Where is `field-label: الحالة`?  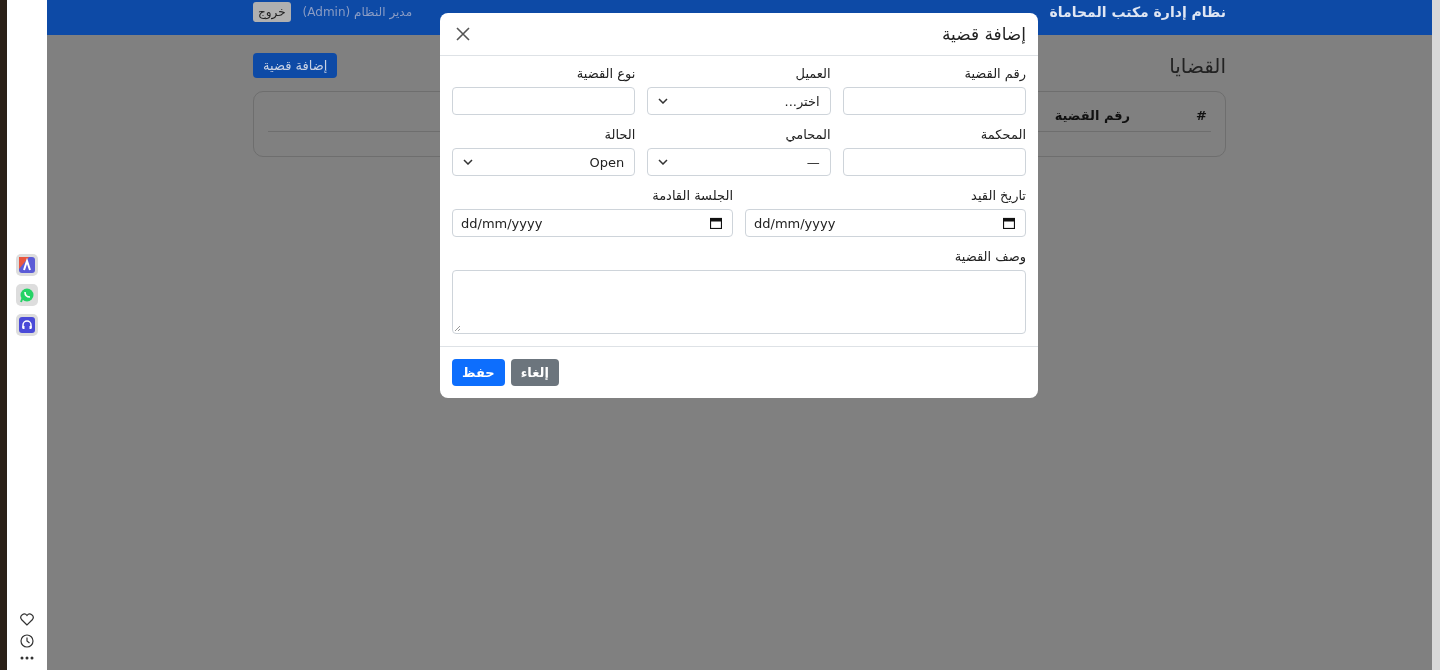
field-label: الحالة is located at coordinates (619, 134).